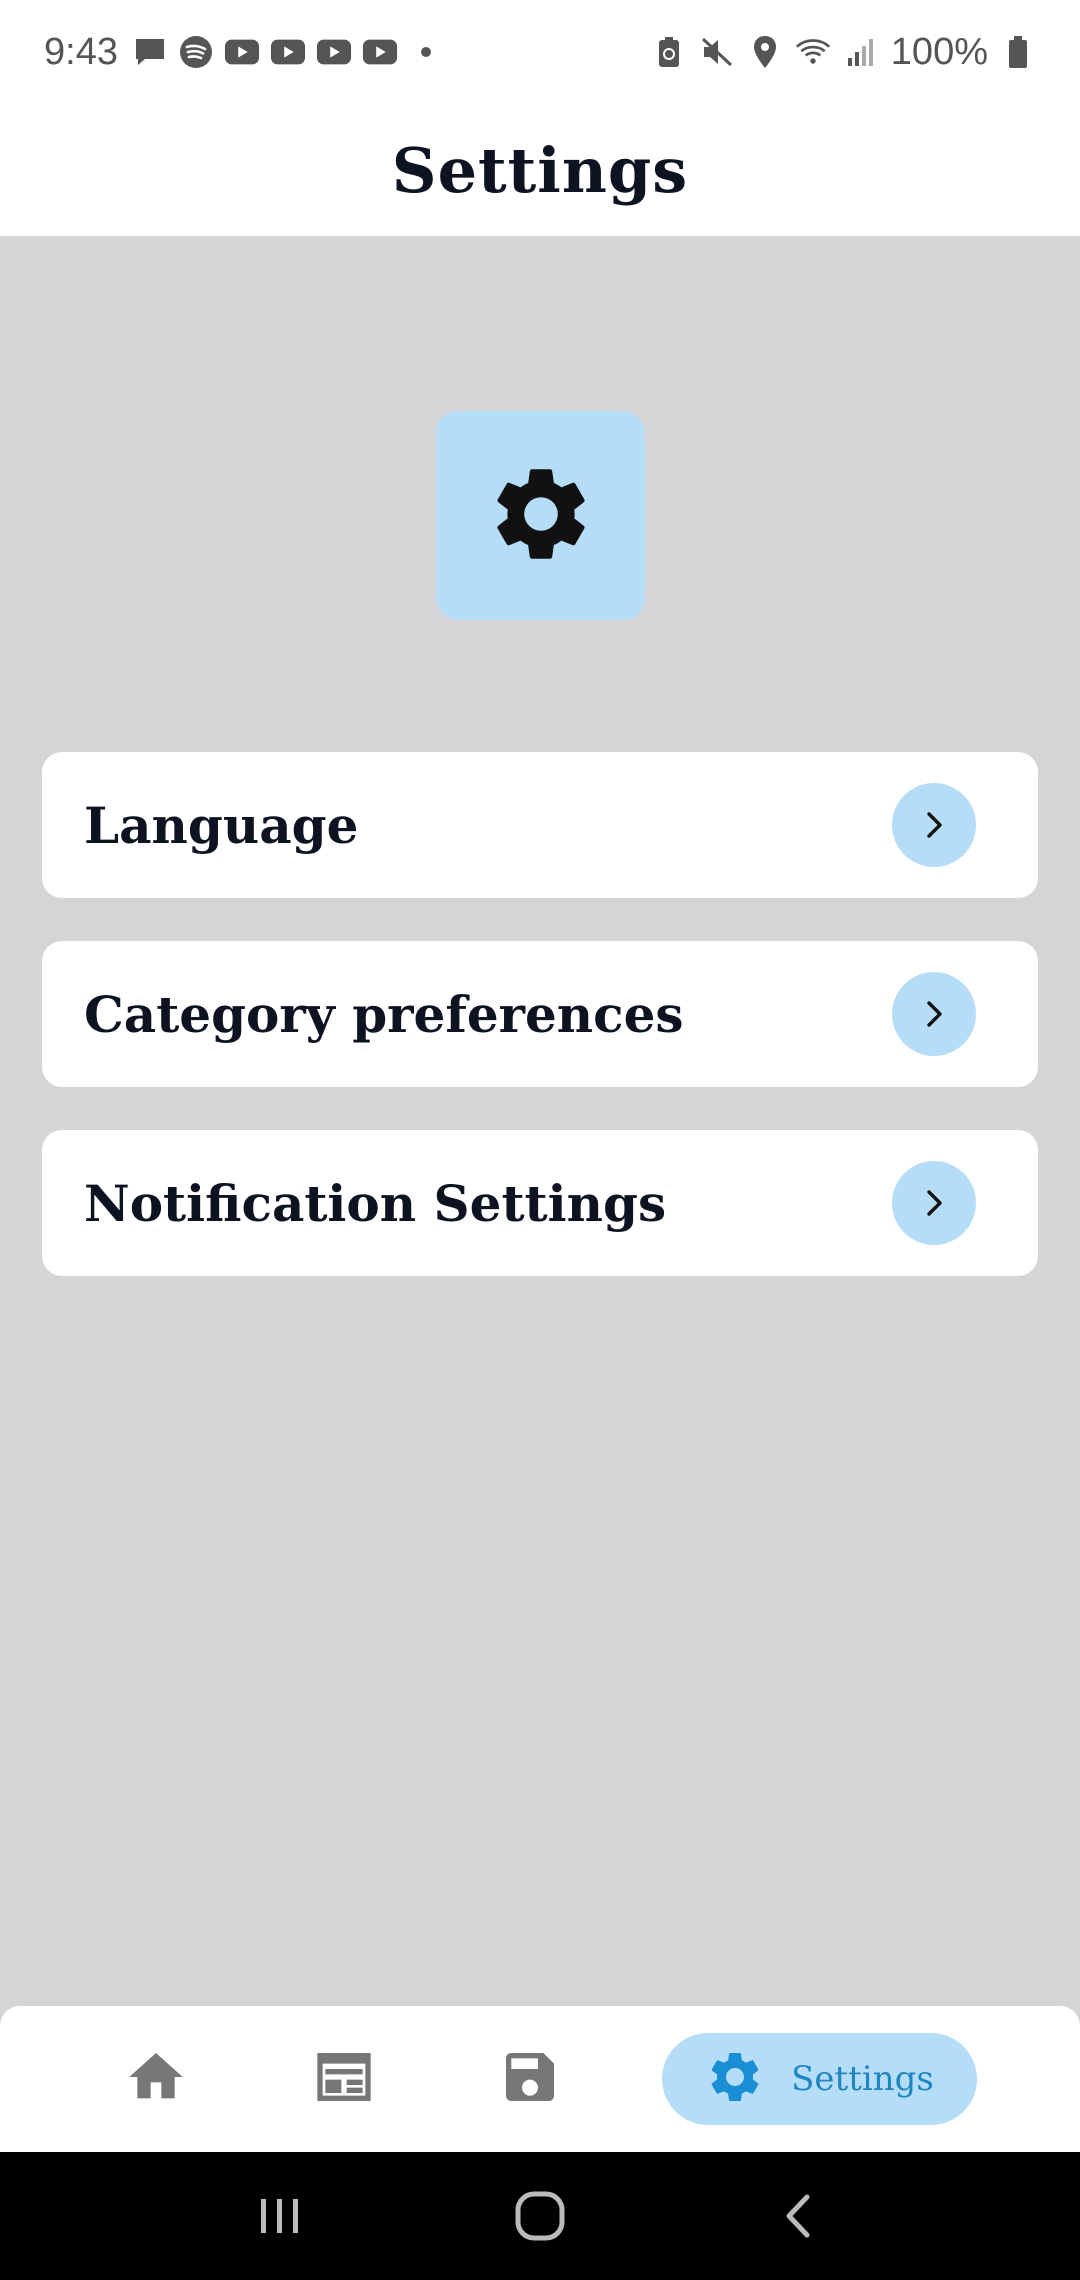 The image size is (1080, 2280). I want to click on nav-settings-label: Settings, so click(862, 2079).